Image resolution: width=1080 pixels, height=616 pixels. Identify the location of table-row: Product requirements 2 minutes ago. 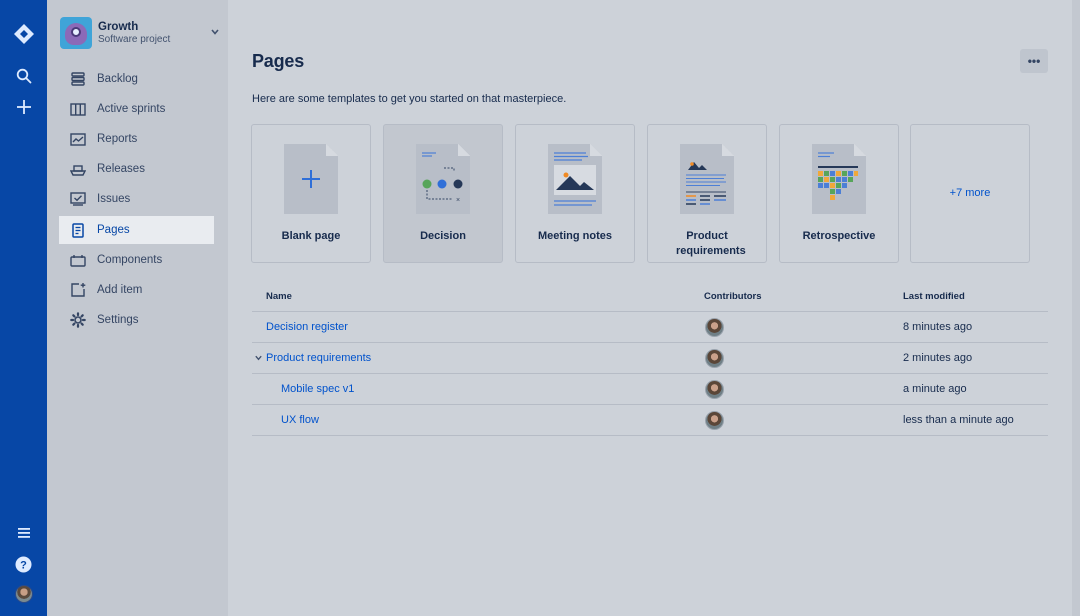
(650, 358).